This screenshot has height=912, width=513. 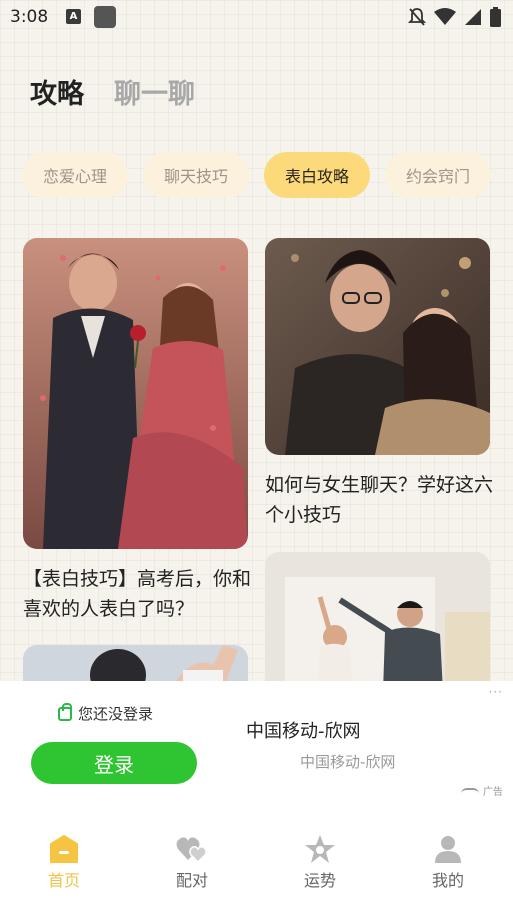 What do you see at coordinates (73, 16) in the screenshot?
I see `font-a-icon: A` at bounding box center [73, 16].